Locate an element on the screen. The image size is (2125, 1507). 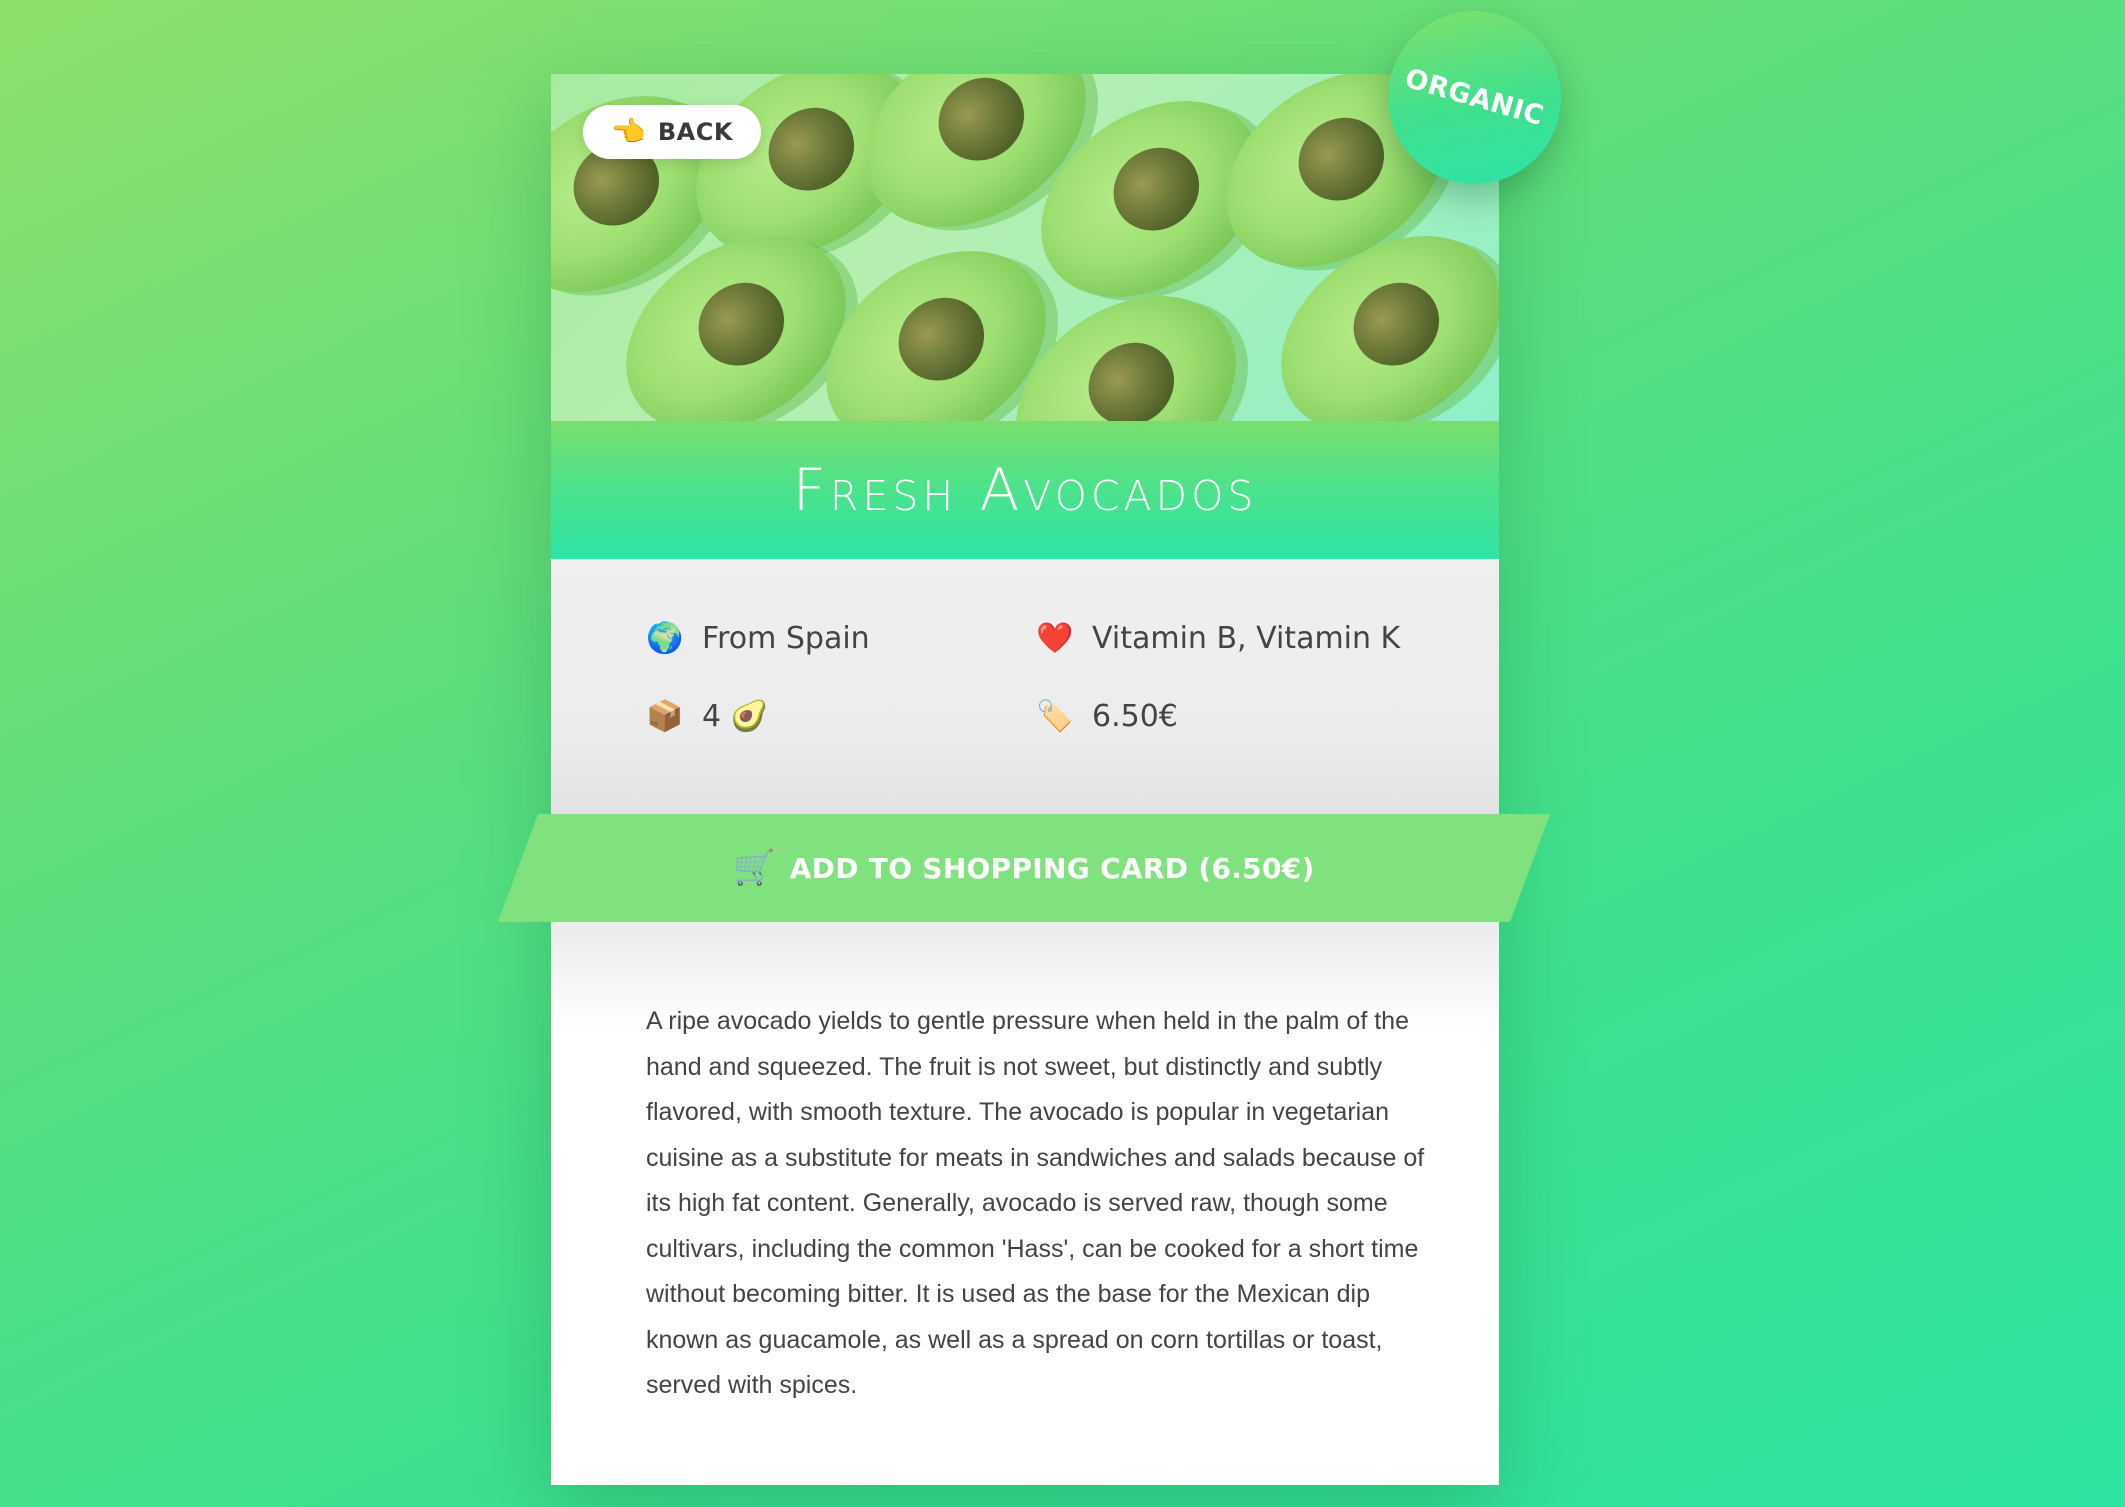
product-title: Fresh Avocados is located at coordinates (1025, 490).